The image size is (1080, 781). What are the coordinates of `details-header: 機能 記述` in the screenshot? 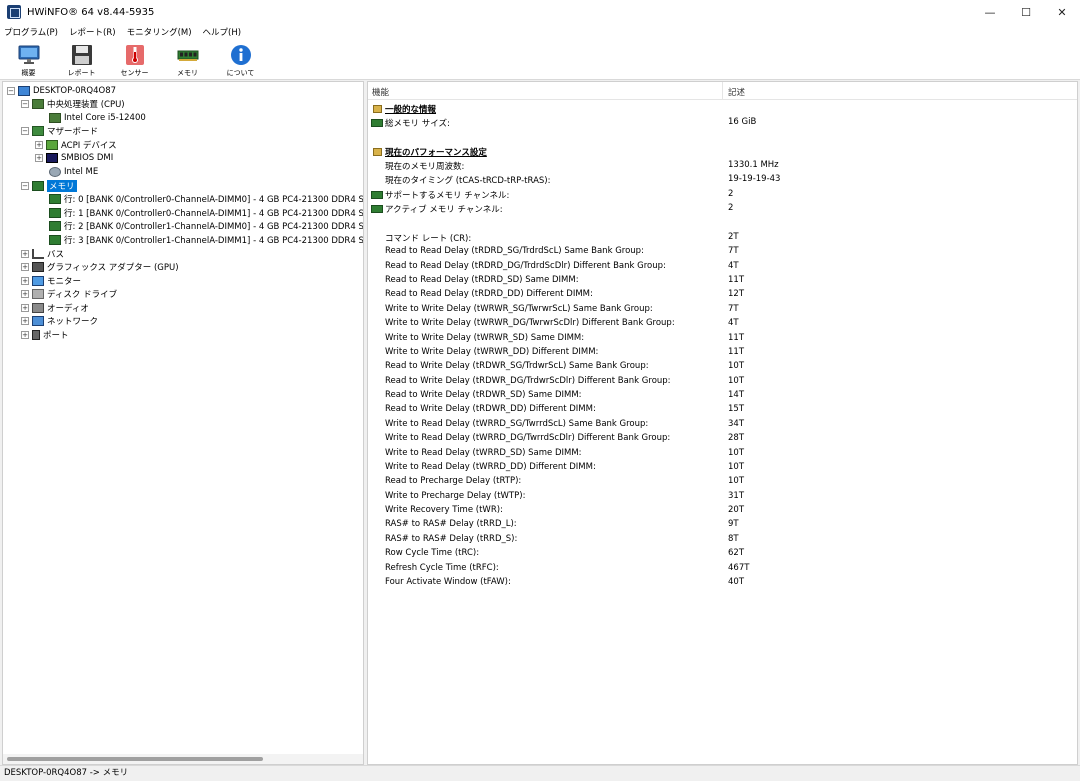 It's located at (722, 91).